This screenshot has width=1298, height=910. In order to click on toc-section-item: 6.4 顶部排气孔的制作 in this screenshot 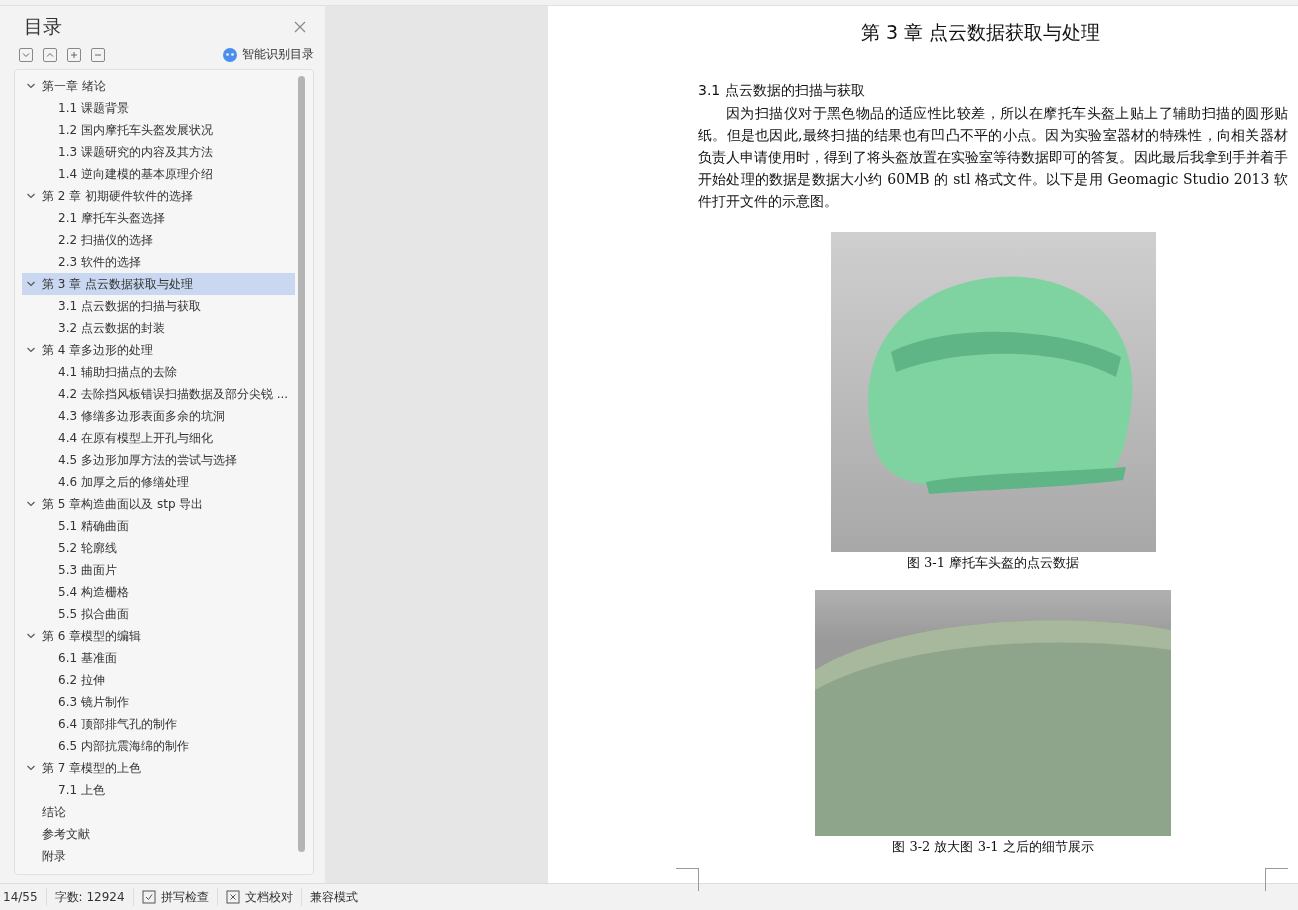, I will do `click(158, 724)`.